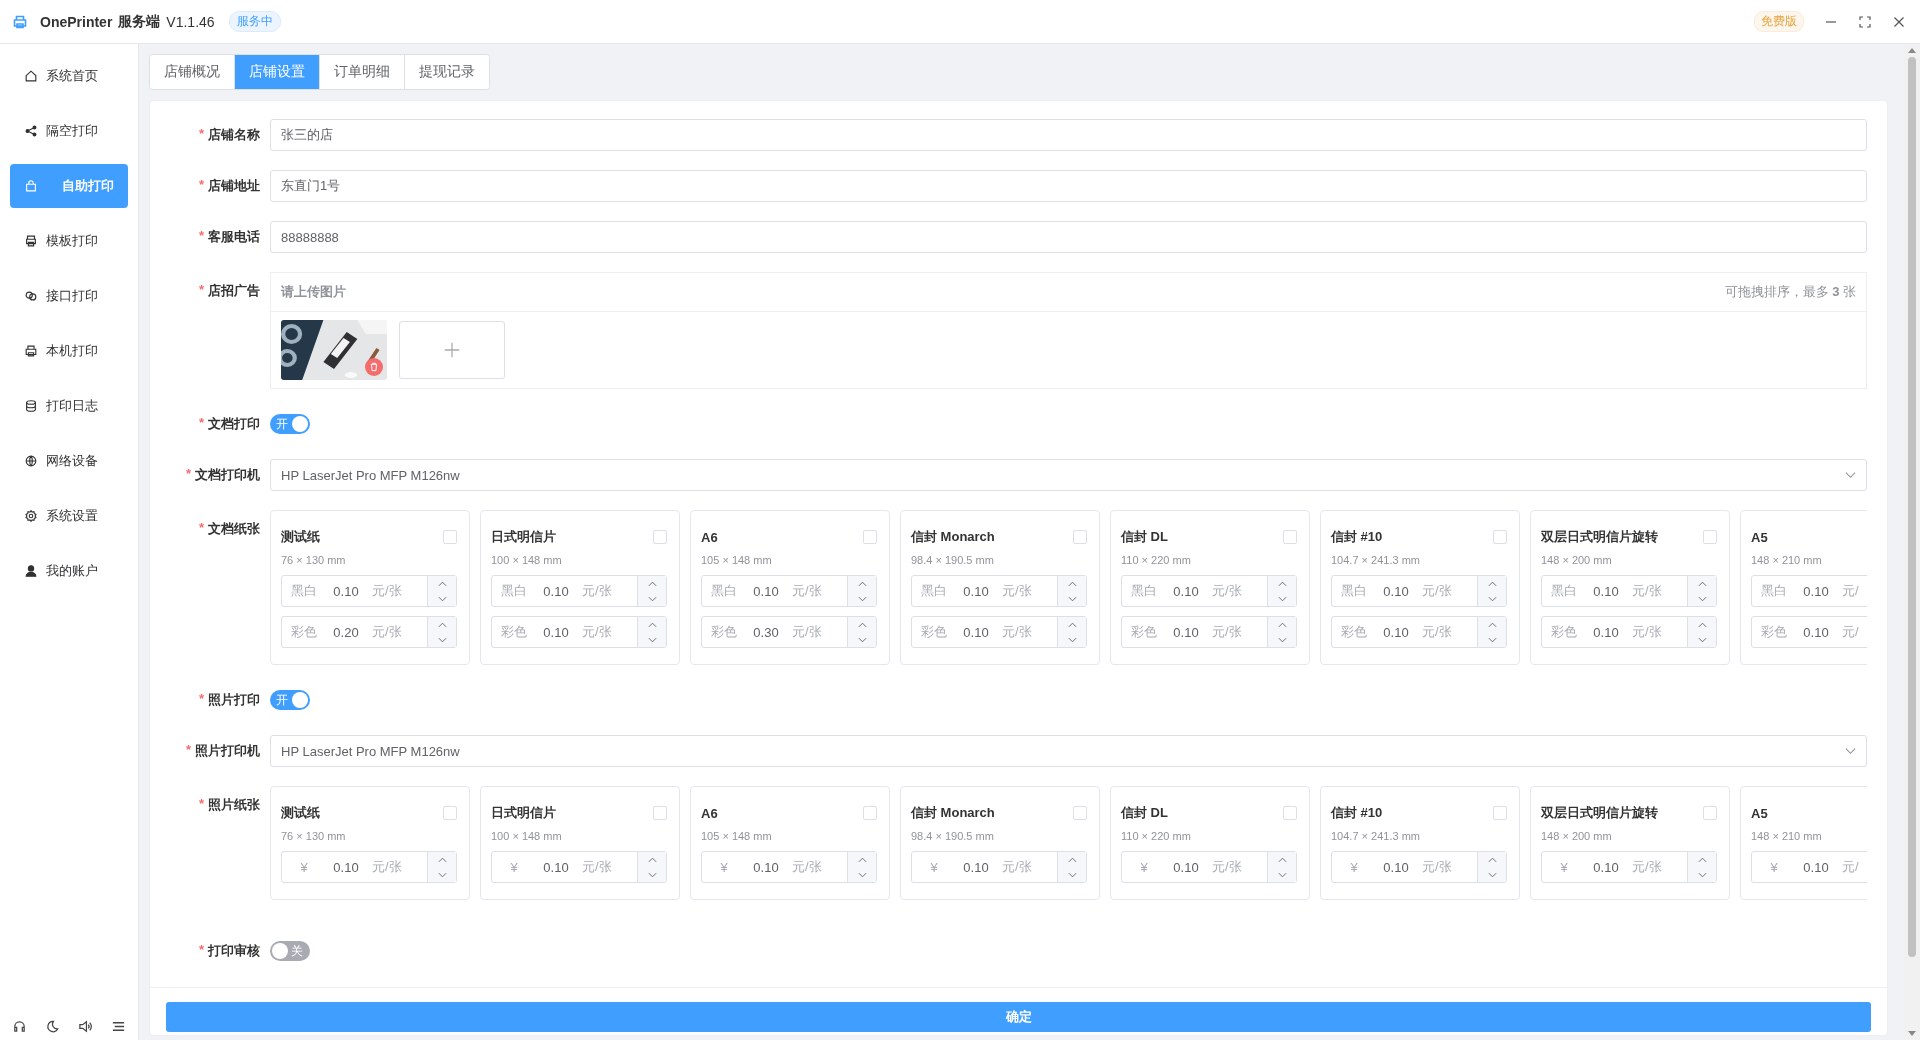 The image size is (1920, 1040). I want to click on tab: 店铺概况, so click(192, 72).